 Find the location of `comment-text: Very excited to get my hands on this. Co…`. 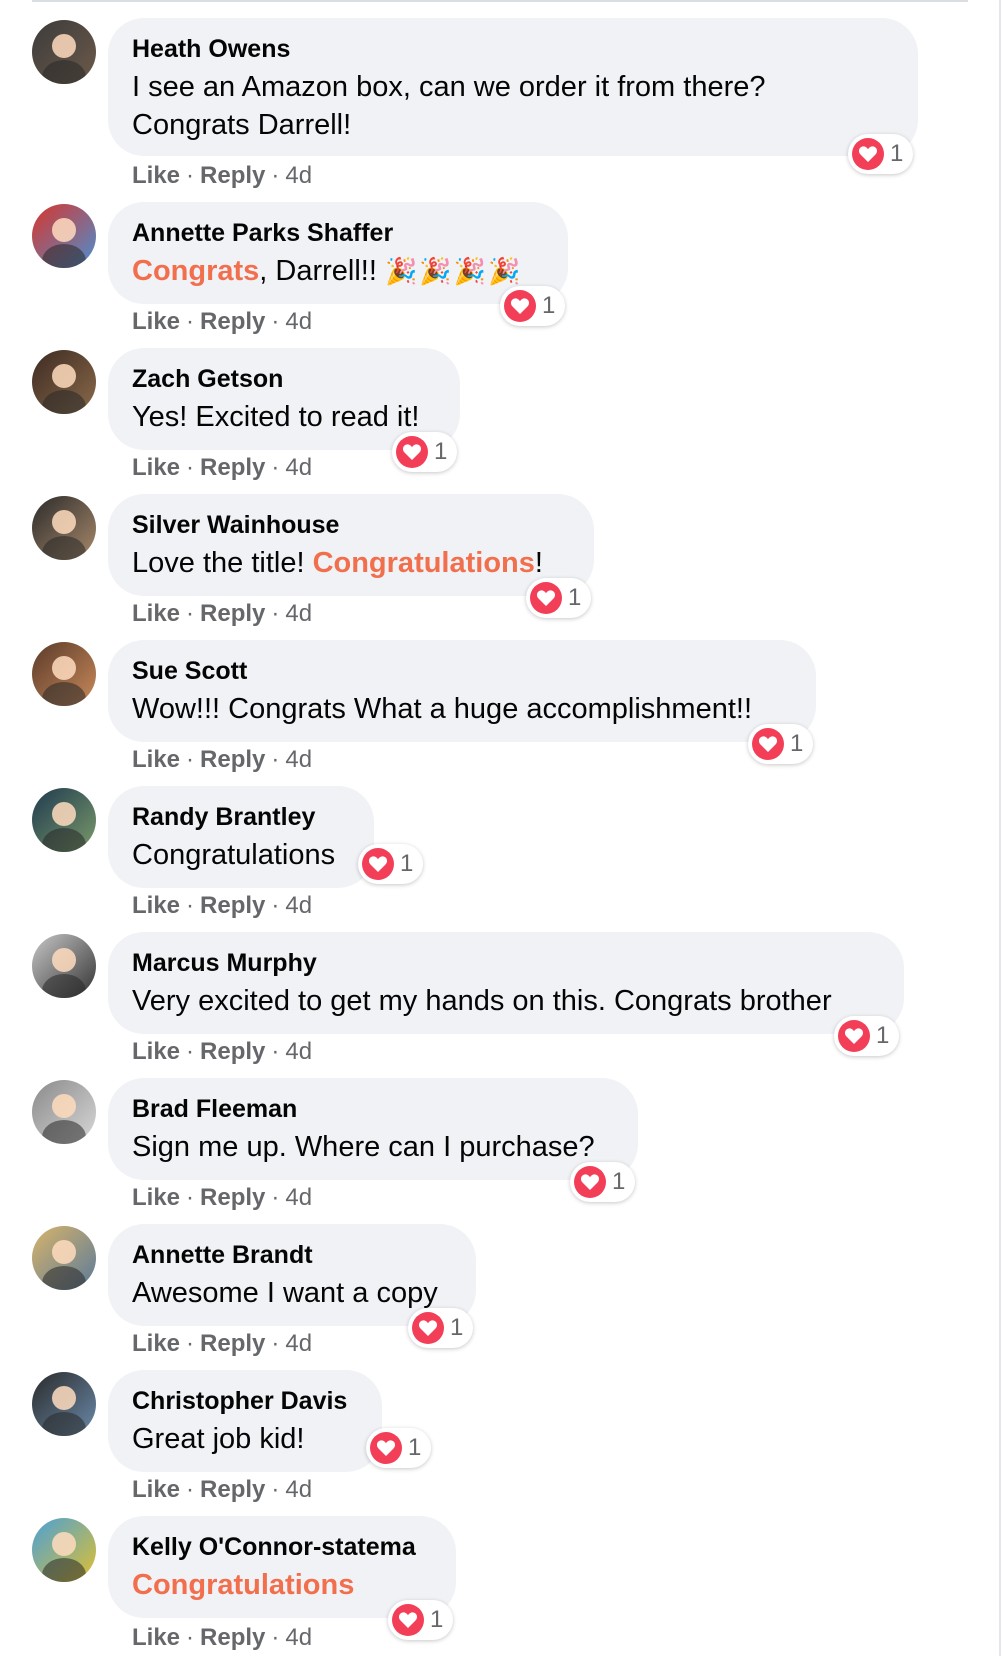

comment-text: Very excited to get my hands on this. Co… is located at coordinates (482, 1001).